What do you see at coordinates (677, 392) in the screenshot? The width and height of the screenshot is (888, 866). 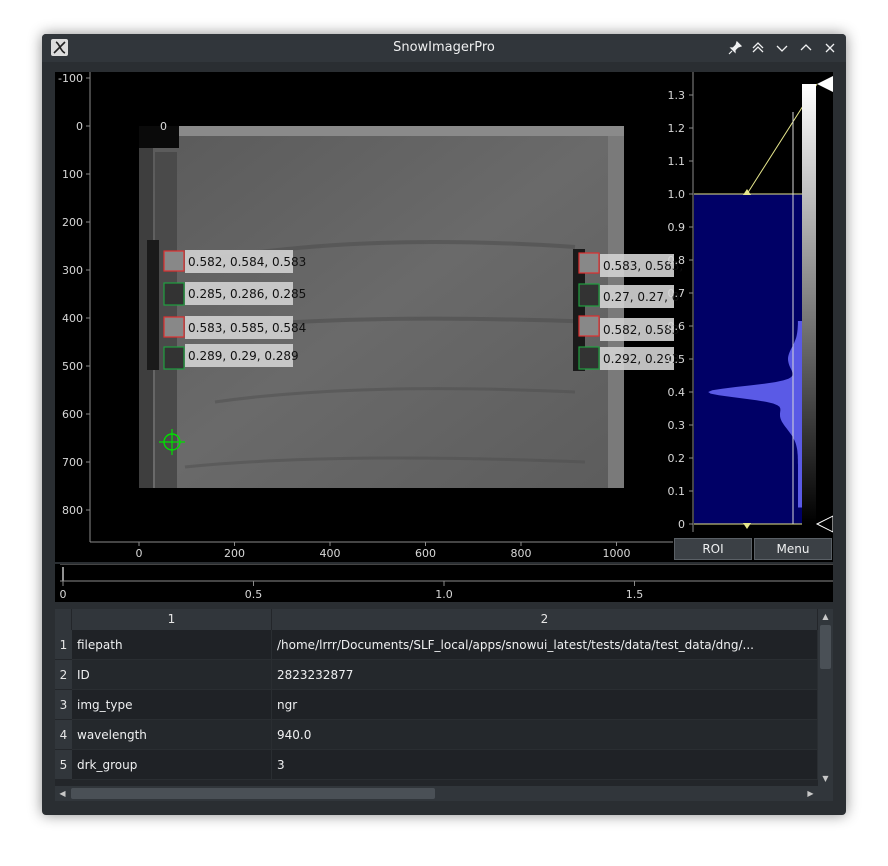 I see `histogram-tick-label: 0.4` at bounding box center [677, 392].